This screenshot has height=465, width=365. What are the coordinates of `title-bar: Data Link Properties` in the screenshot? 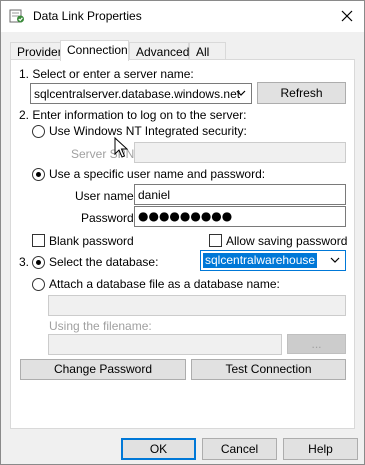 It's located at (182, 16).